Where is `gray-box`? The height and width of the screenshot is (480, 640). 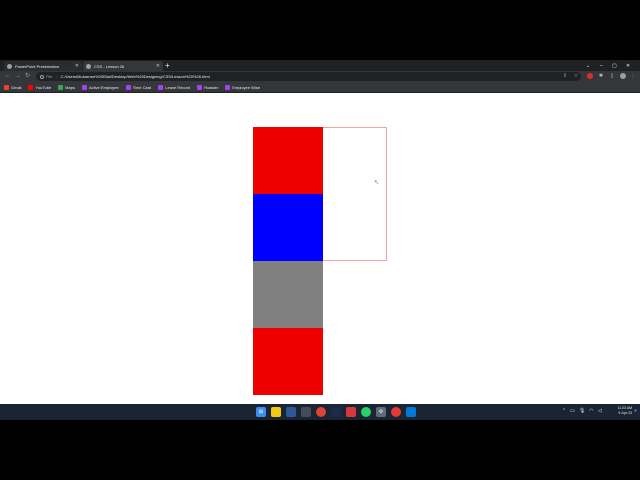
gray-box is located at coordinates (288, 294).